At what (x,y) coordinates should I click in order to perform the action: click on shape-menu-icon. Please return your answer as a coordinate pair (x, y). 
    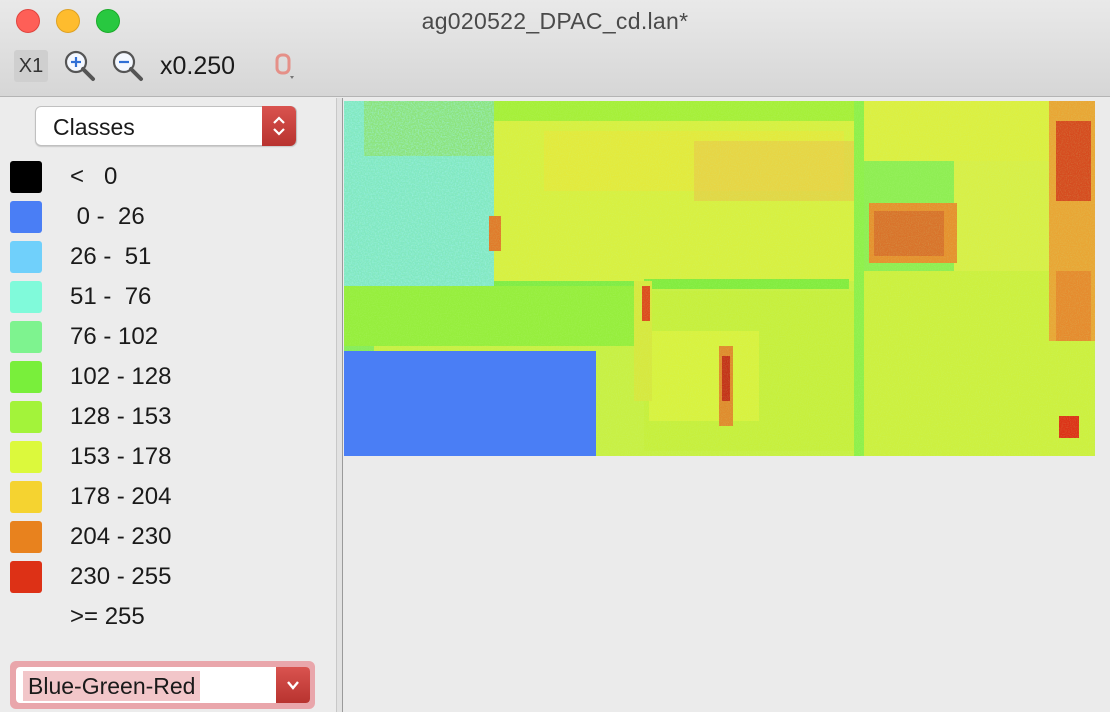
    Looking at the image, I should click on (284, 66).